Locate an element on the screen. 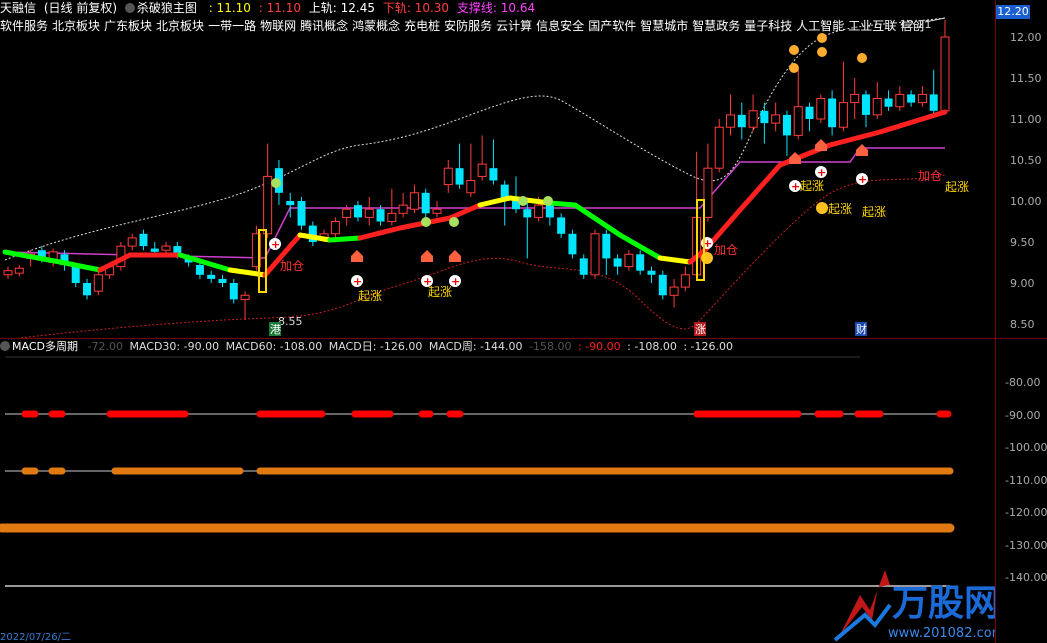  watermark-url: www.201082.com is located at coordinates (941, 633).